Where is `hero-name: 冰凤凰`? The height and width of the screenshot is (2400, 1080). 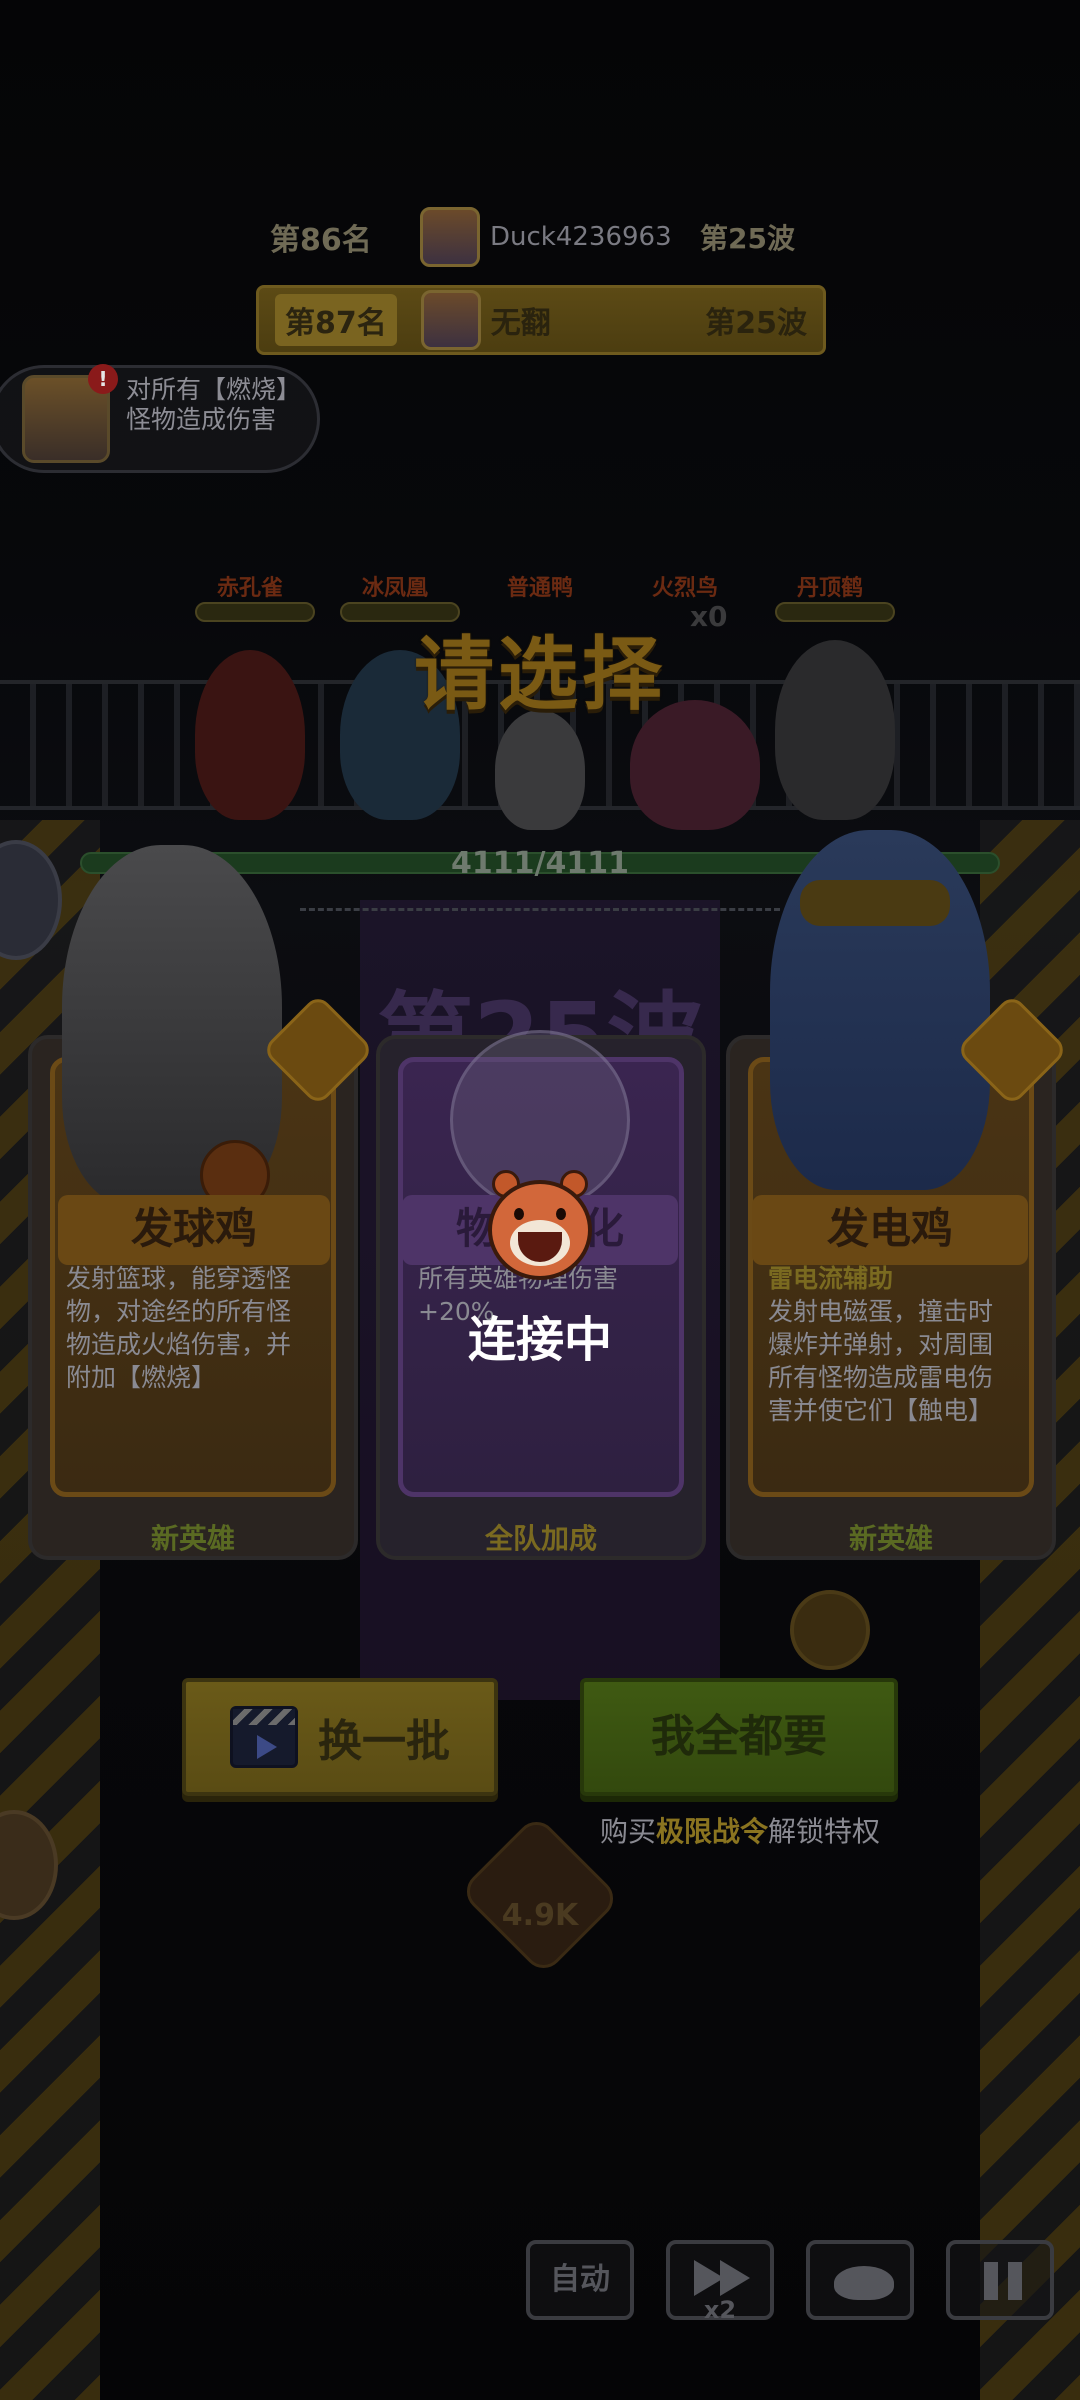 hero-name: 冰凤凰 is located at coordinates (394, 588).